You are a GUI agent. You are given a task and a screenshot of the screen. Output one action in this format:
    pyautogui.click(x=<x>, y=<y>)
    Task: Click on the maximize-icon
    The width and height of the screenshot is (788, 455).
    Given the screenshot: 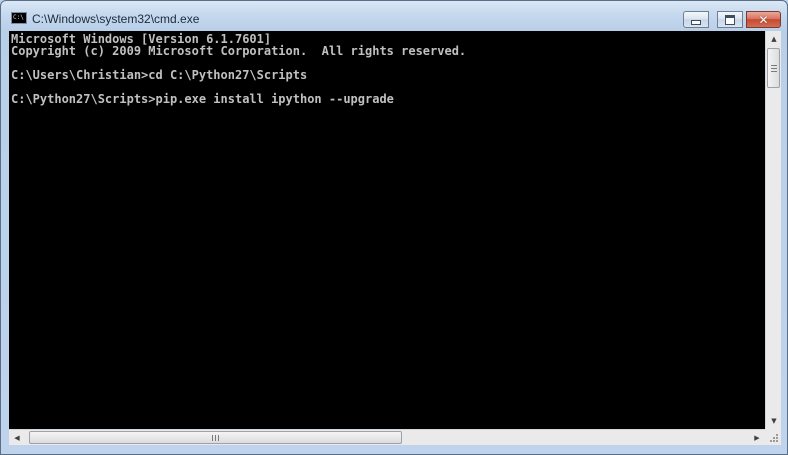 What is the action you would take?
    pyautogui.click(x=730, y=19)
    